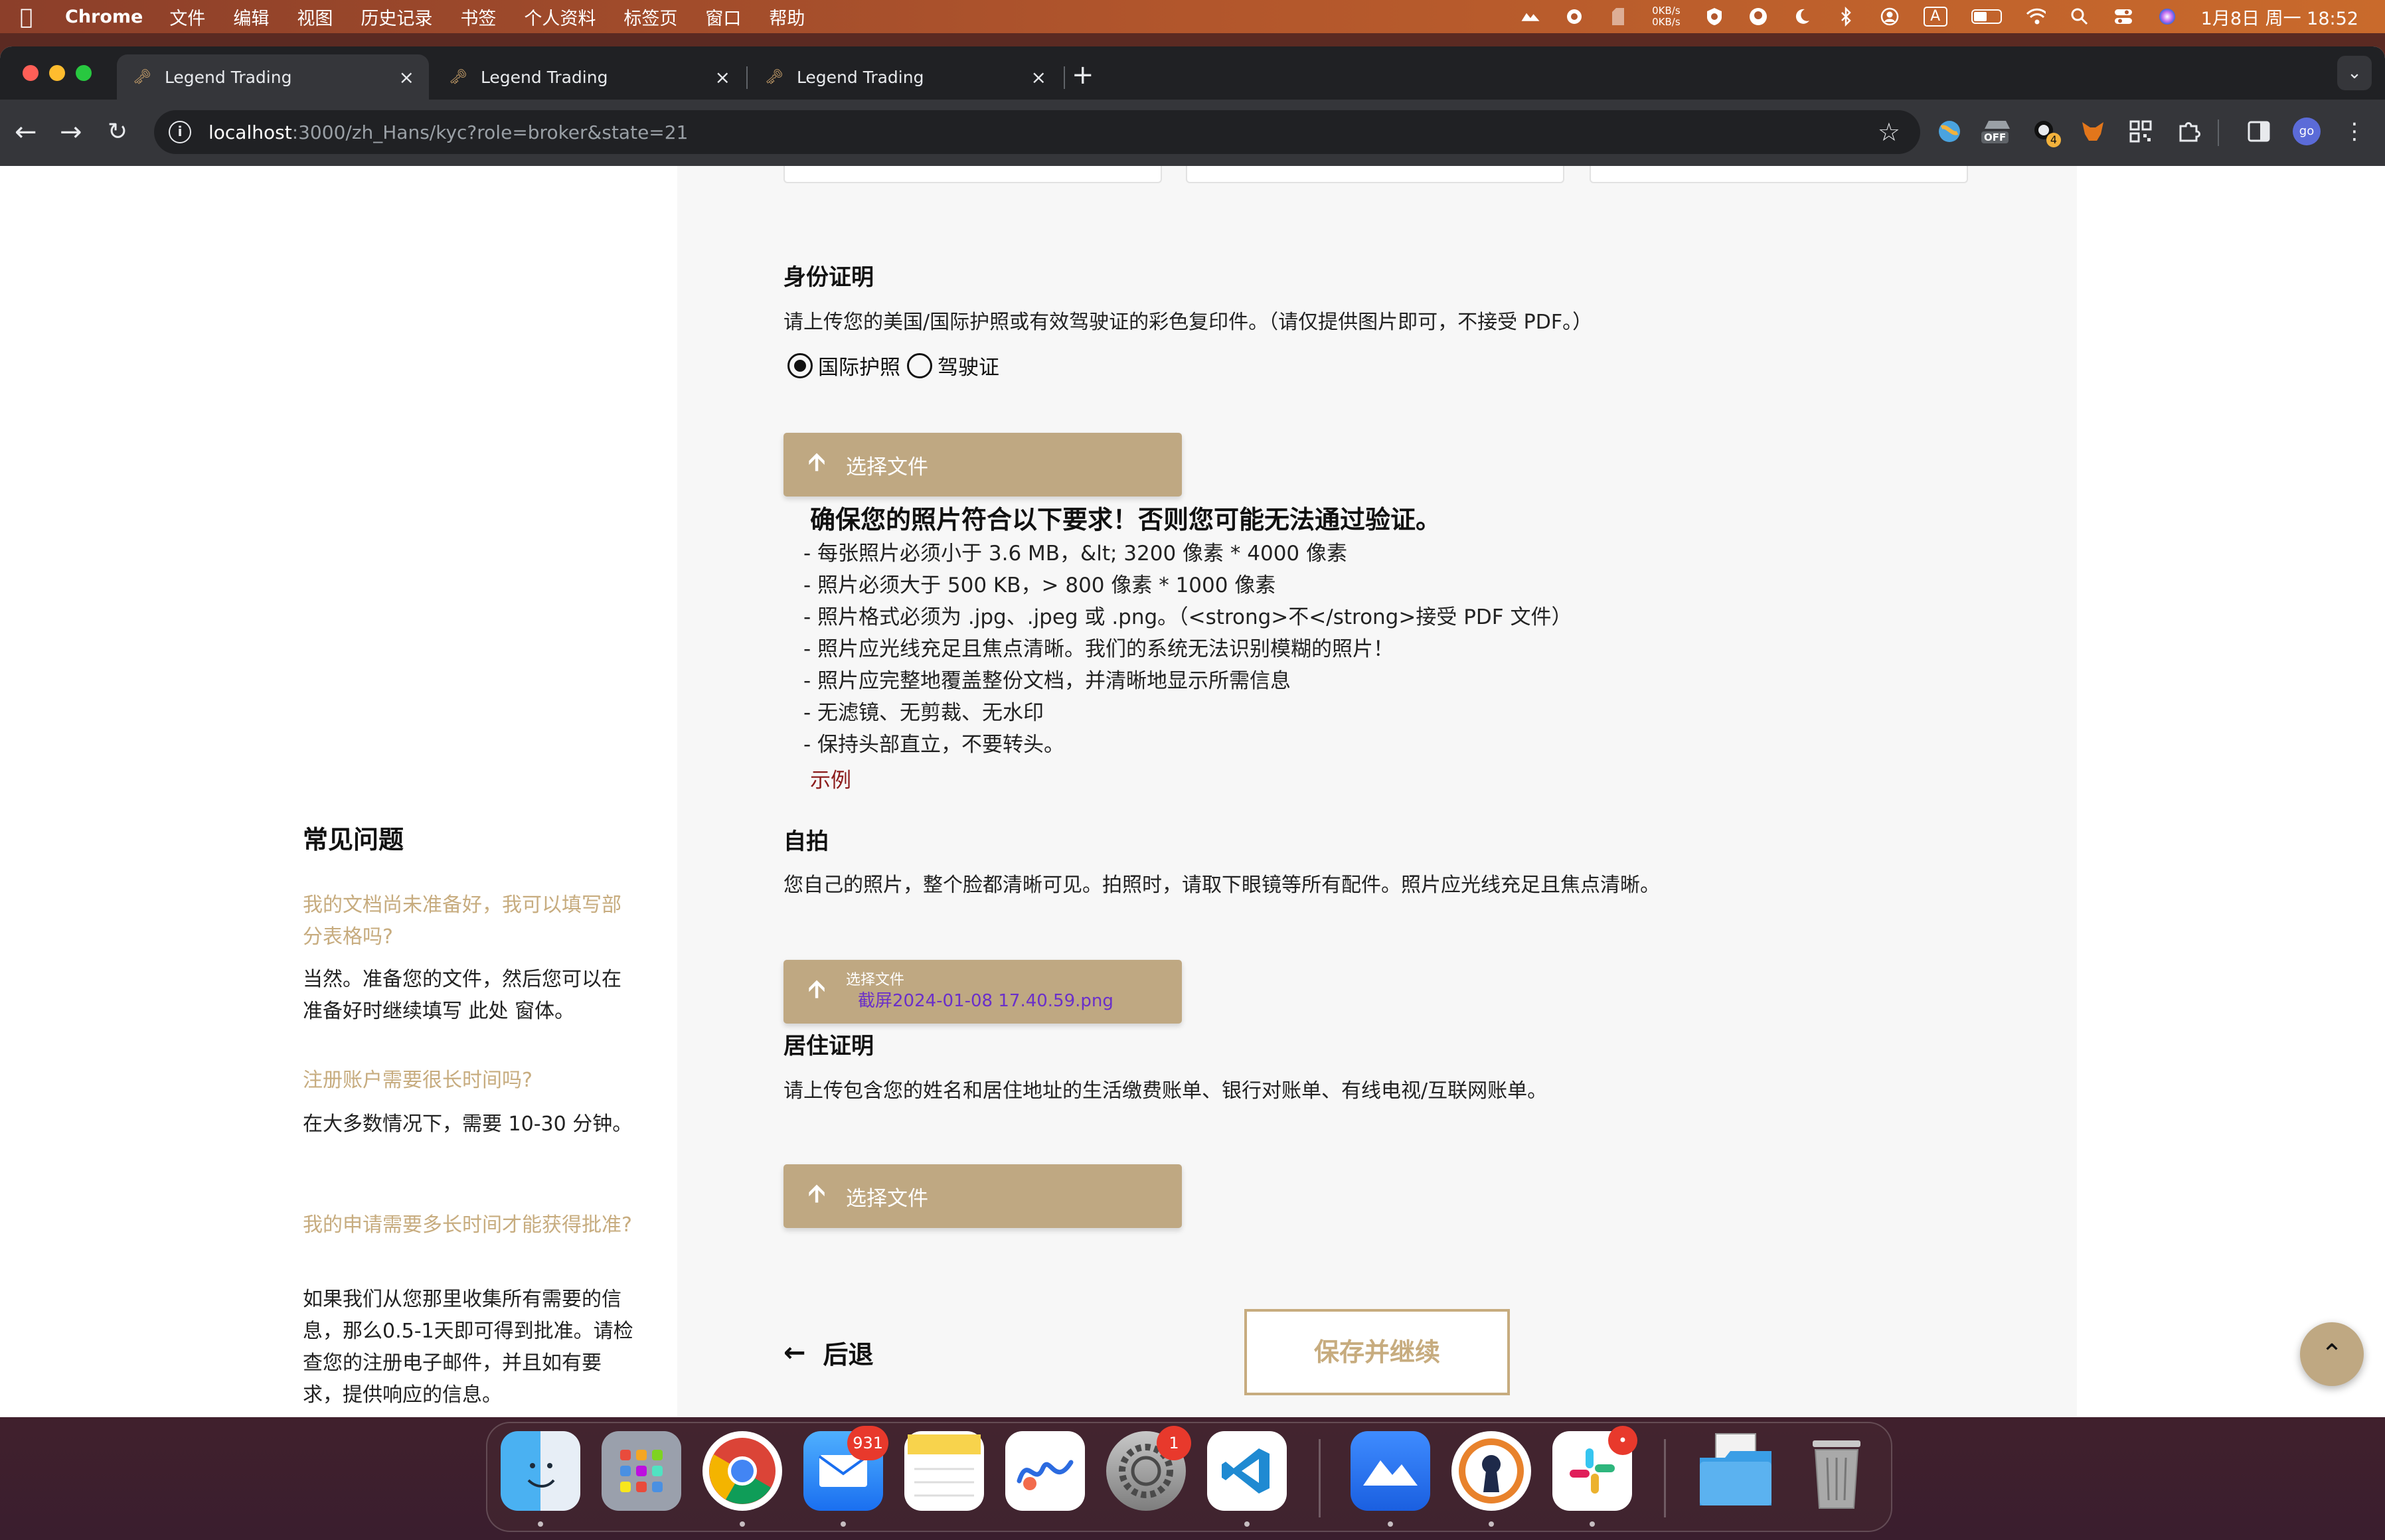 The image size is (2385, 1540). Describe the element at coordinates (1889, 132) in the screenshot. I see `bookmark-star-icon: ☆` at that location.